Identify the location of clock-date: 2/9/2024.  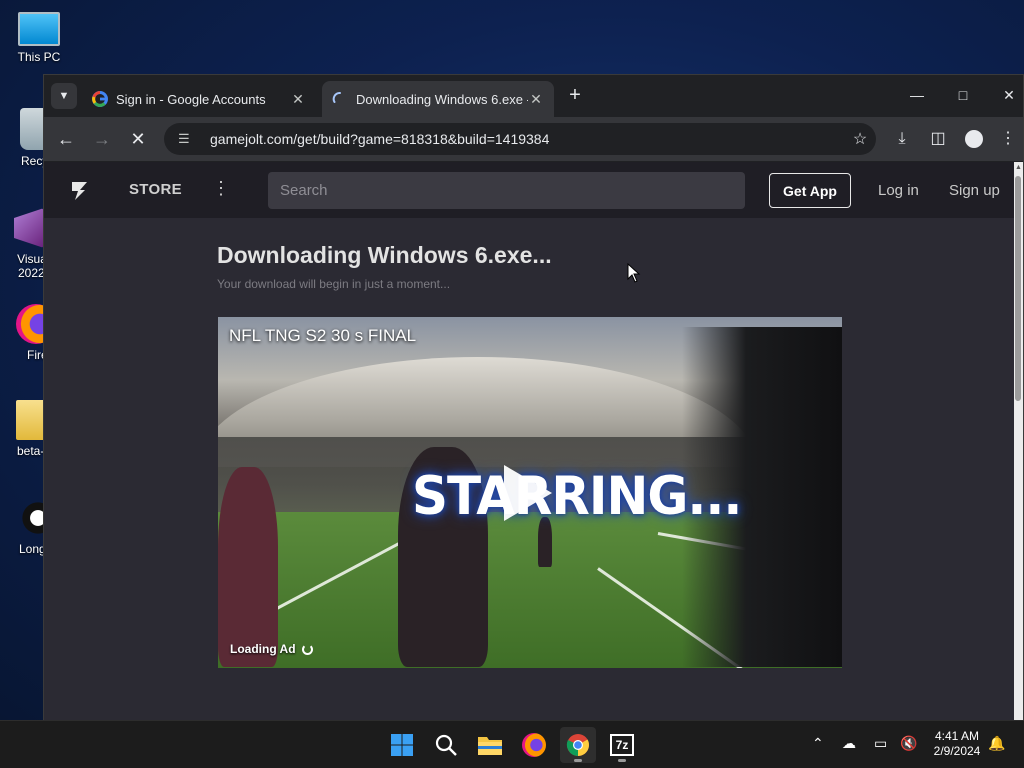
(957, 751).